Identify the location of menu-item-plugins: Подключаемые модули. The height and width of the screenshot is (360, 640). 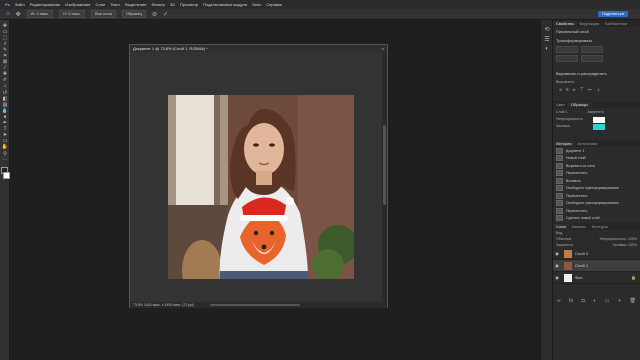
(225, 4).